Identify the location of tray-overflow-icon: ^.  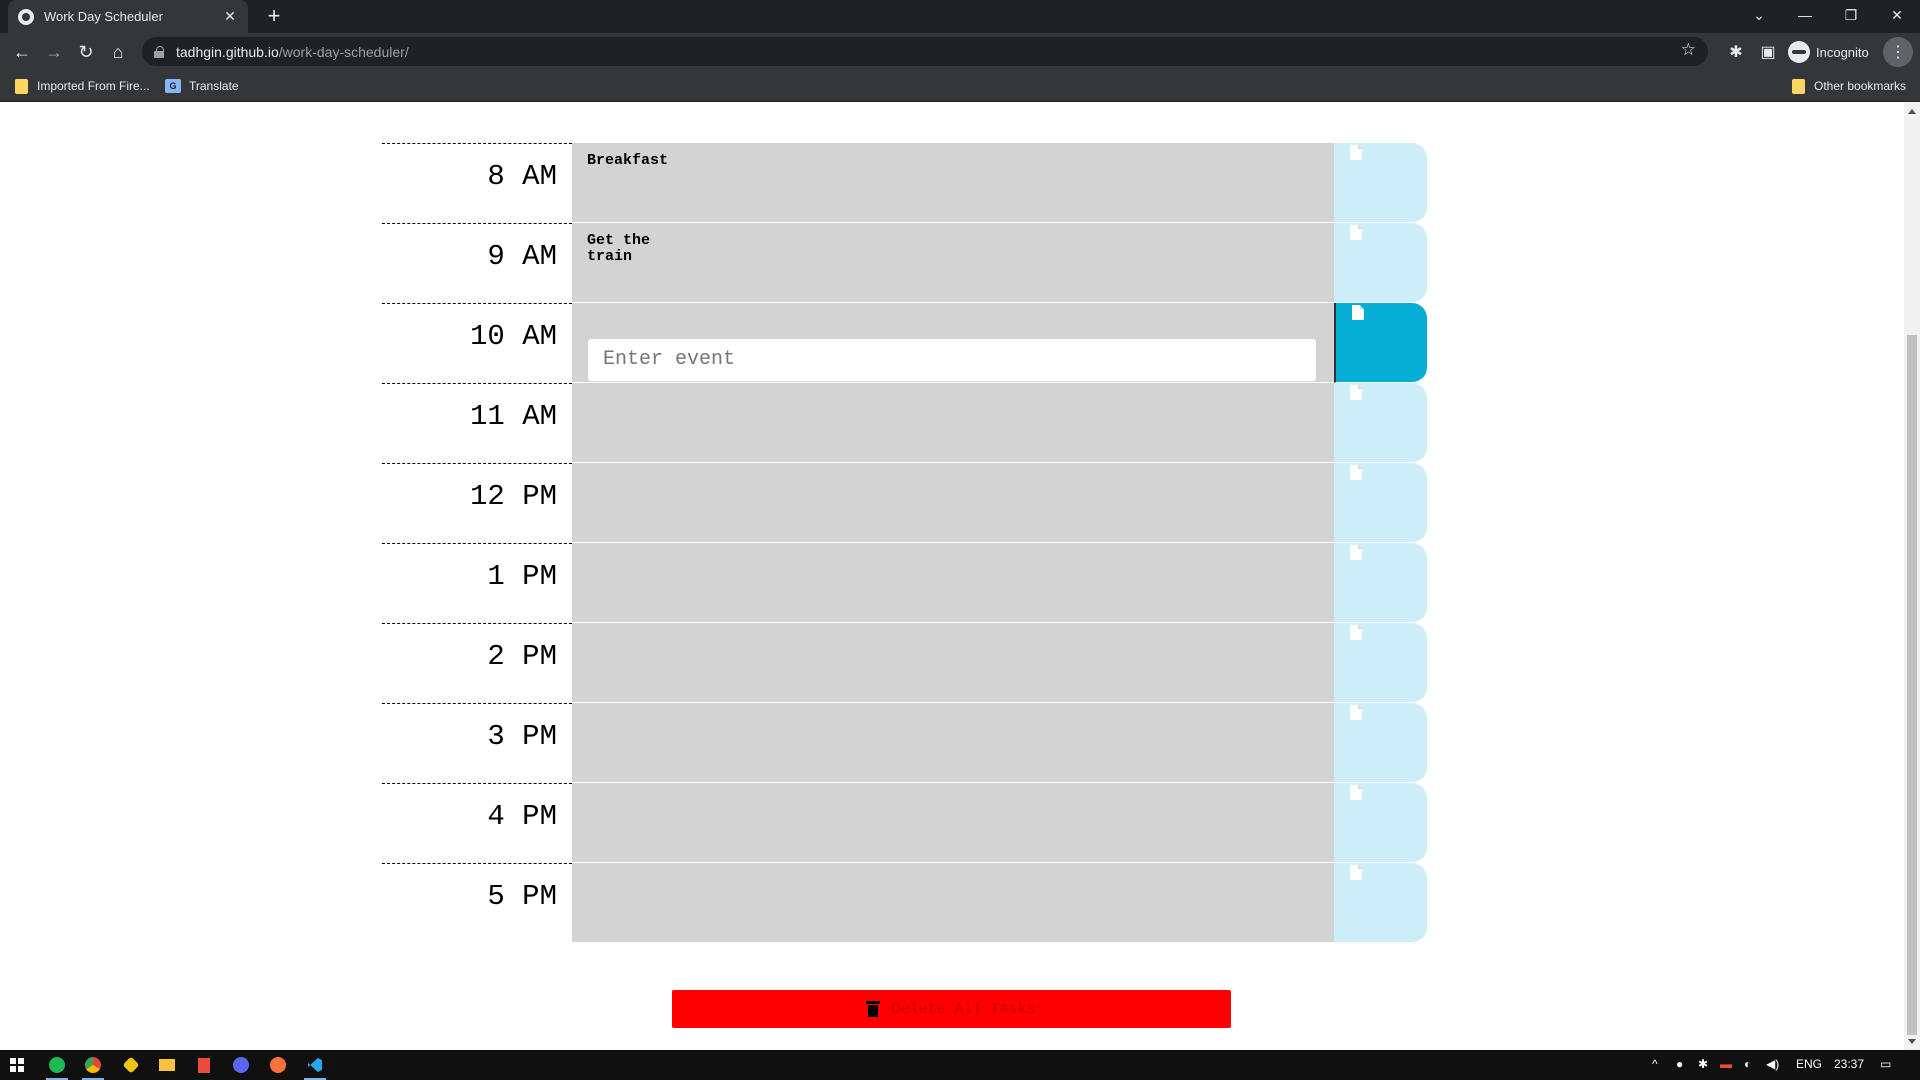
(1655, 1064).